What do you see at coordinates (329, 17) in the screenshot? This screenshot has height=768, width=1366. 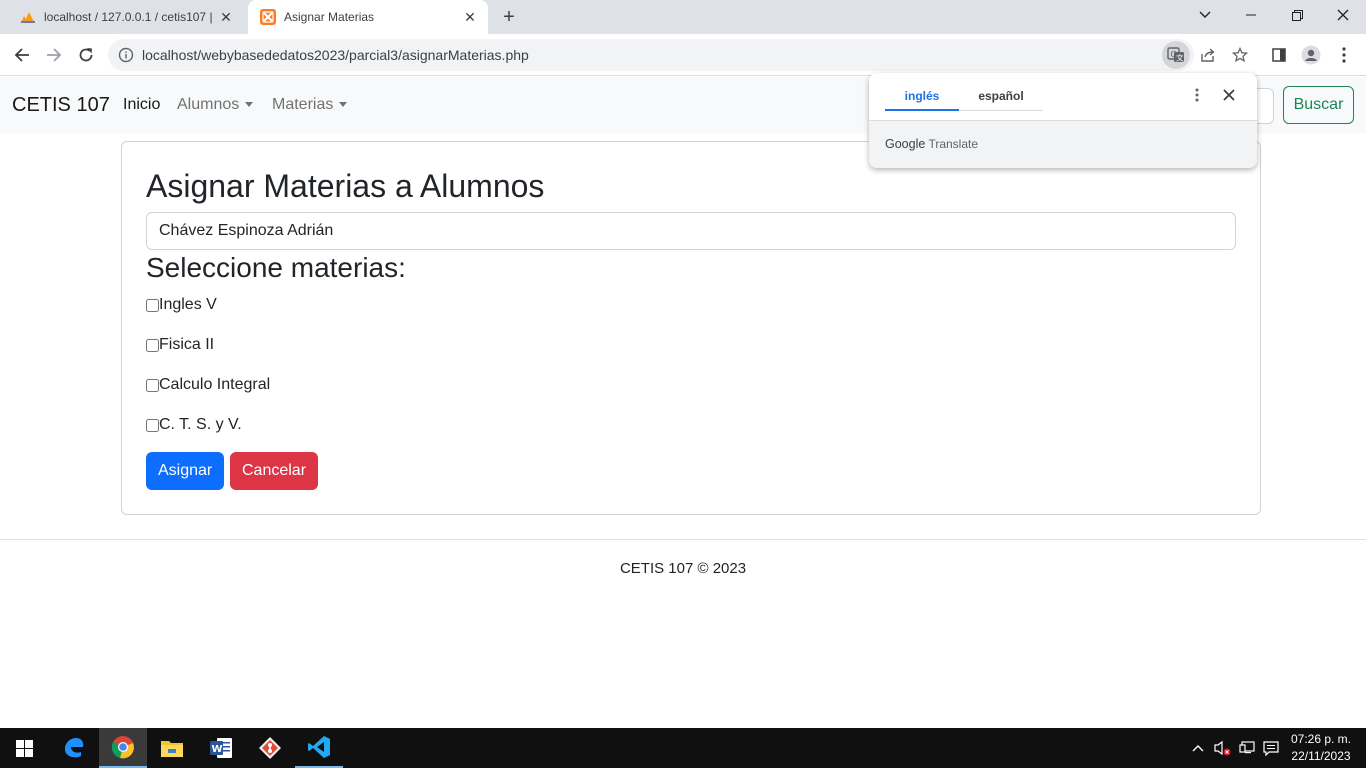 I see `tab-title: Asignar Materias` at bounding box center [329, 17].